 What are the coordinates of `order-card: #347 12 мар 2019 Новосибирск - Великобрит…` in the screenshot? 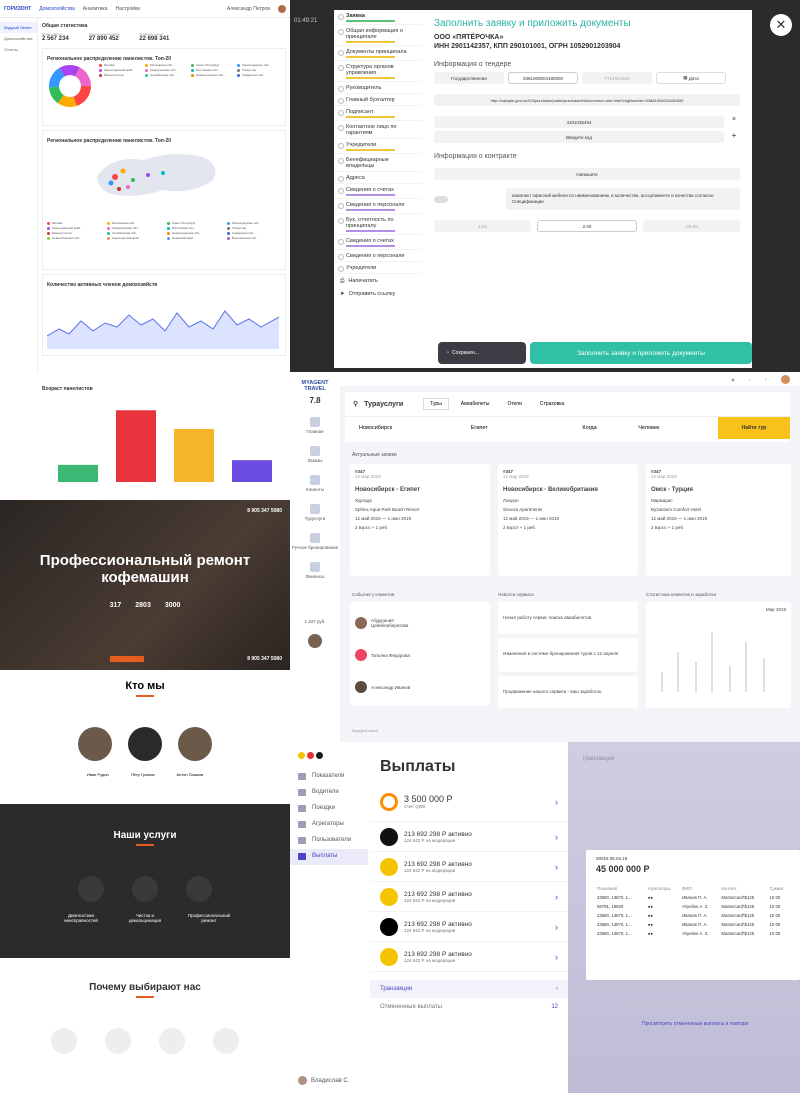 It's located at (568, 520).